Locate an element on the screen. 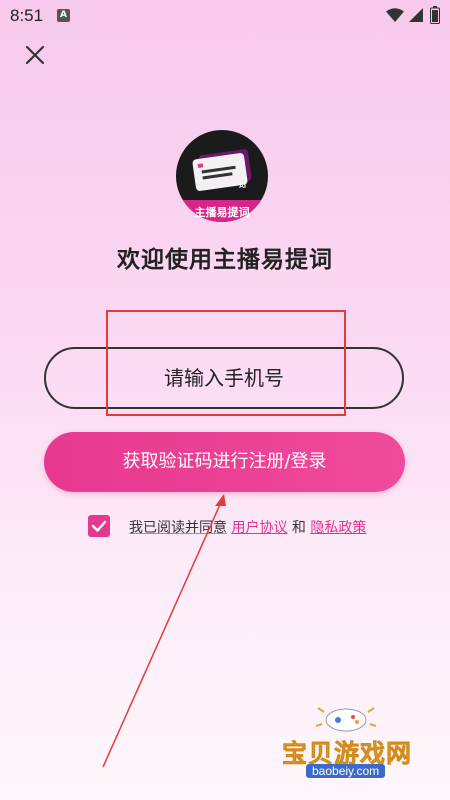  watermark: 宝贝游戏网 baobeiy.com is located at coordinates (350, 745).